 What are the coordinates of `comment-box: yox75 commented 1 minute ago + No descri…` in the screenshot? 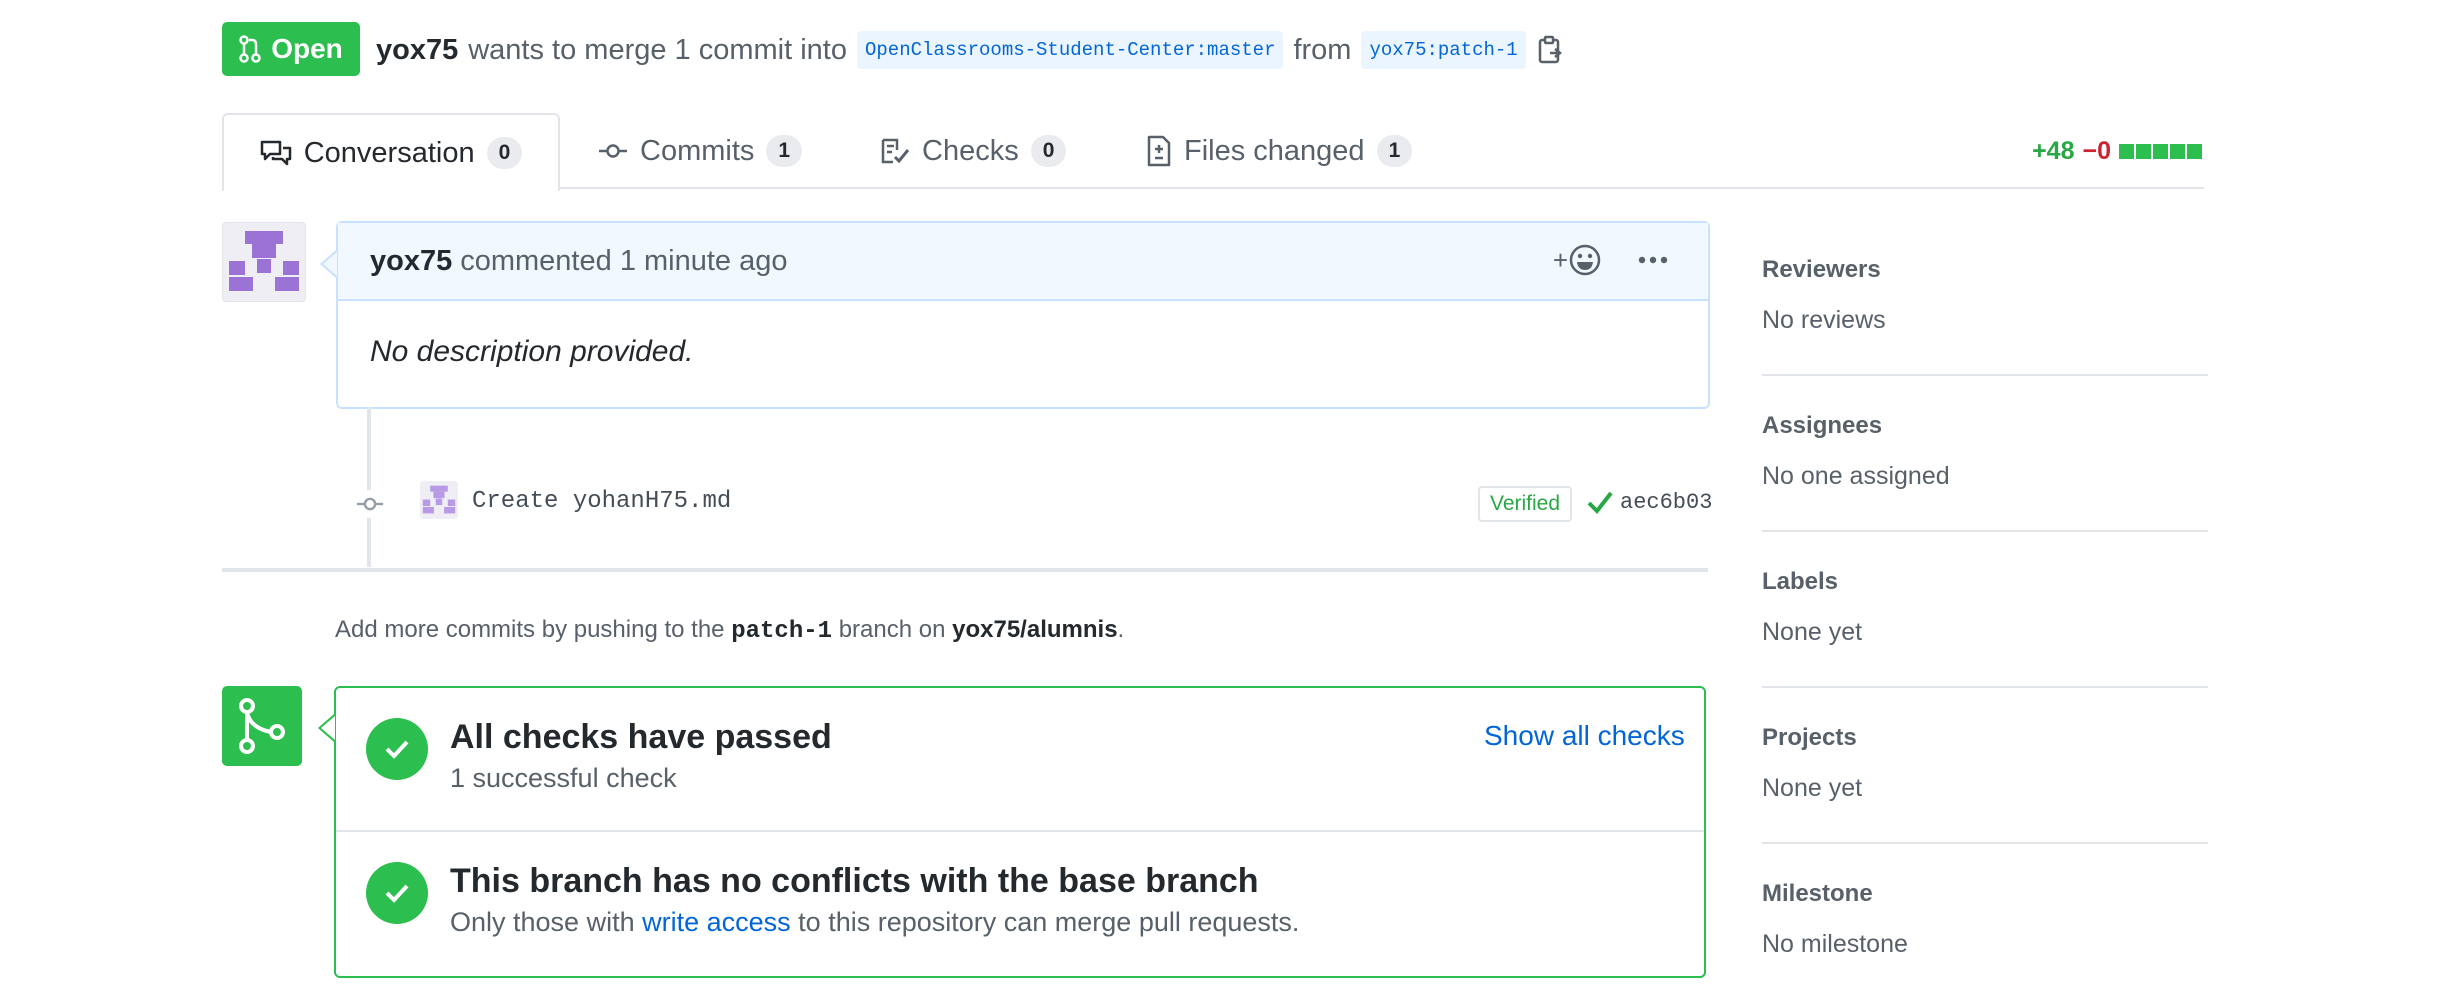 It's located at (1023, 315).